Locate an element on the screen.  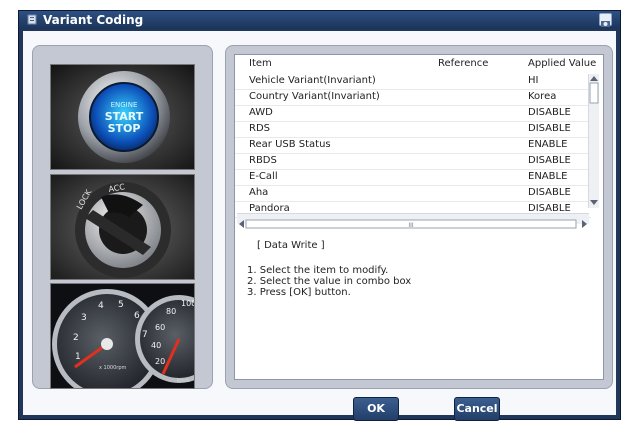
column-header-reference: Reference is located at coordinates (463, 63).